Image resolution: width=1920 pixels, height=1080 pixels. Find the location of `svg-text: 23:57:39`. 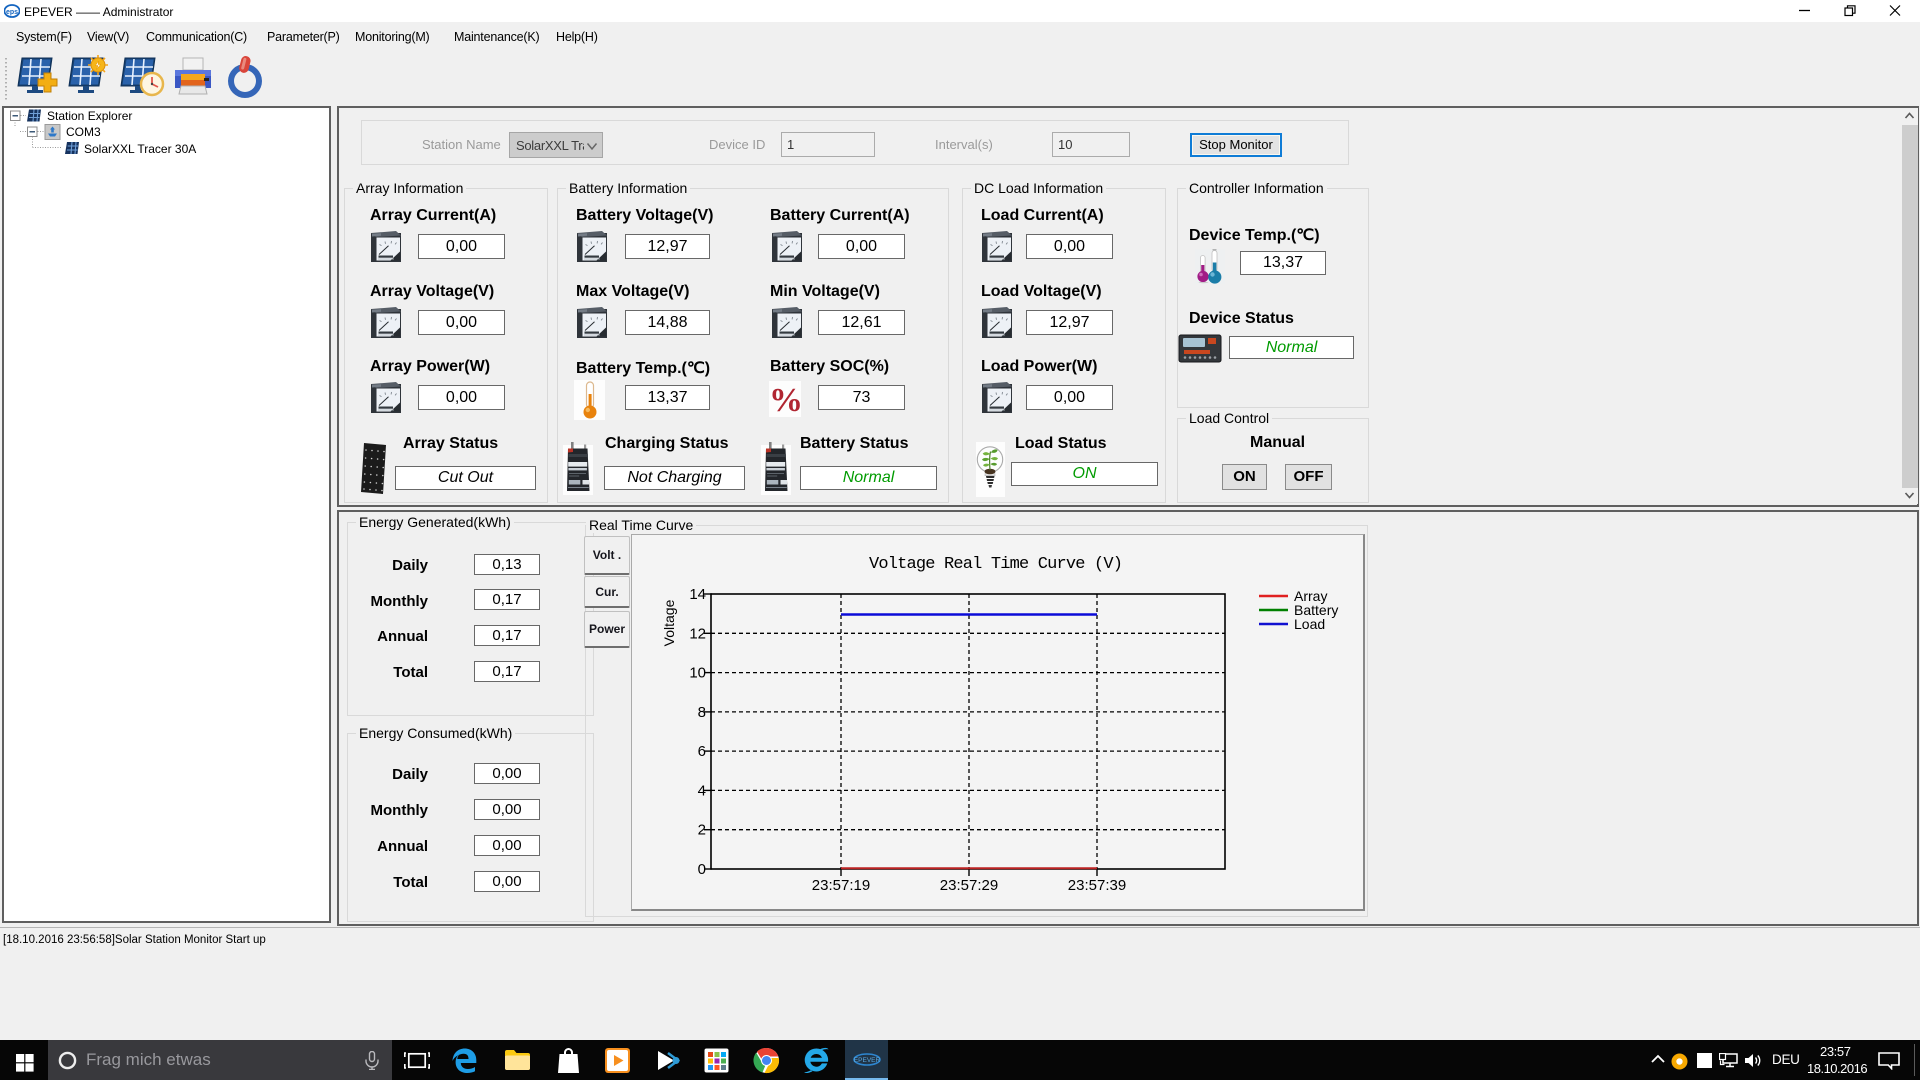

svg-text: 23:57:39 is located at coordinates (1097, 885).